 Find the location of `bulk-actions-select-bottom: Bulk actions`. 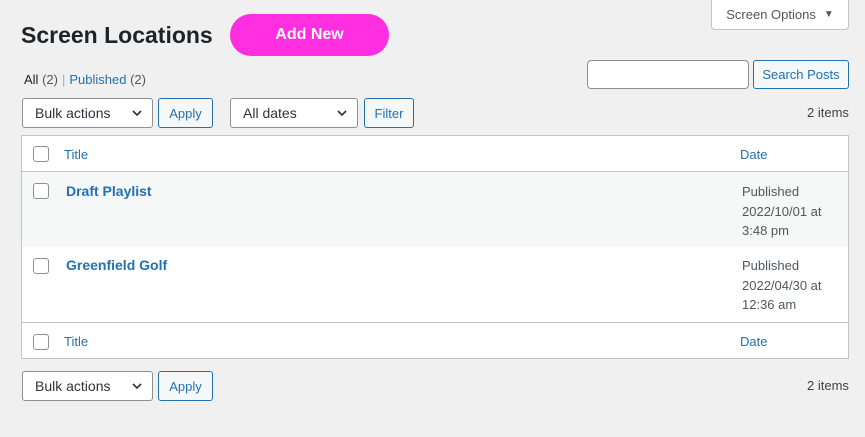

bulk-actions-select-bottom: Bulk actions is located at coordinates (87, 386).